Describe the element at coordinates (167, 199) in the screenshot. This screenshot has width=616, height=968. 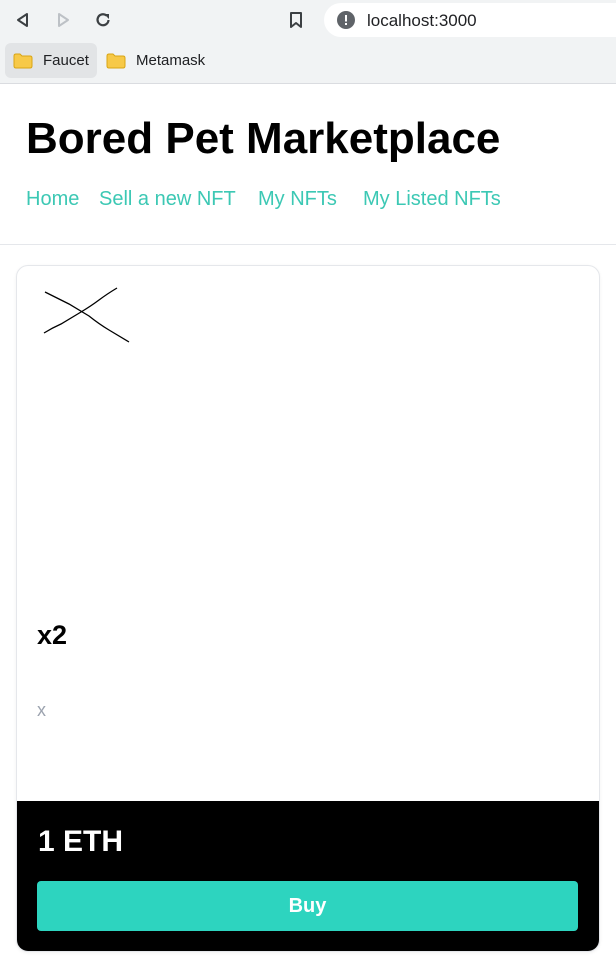
I see `nav-sell-nft-link: Sell a new NFT` at that location.